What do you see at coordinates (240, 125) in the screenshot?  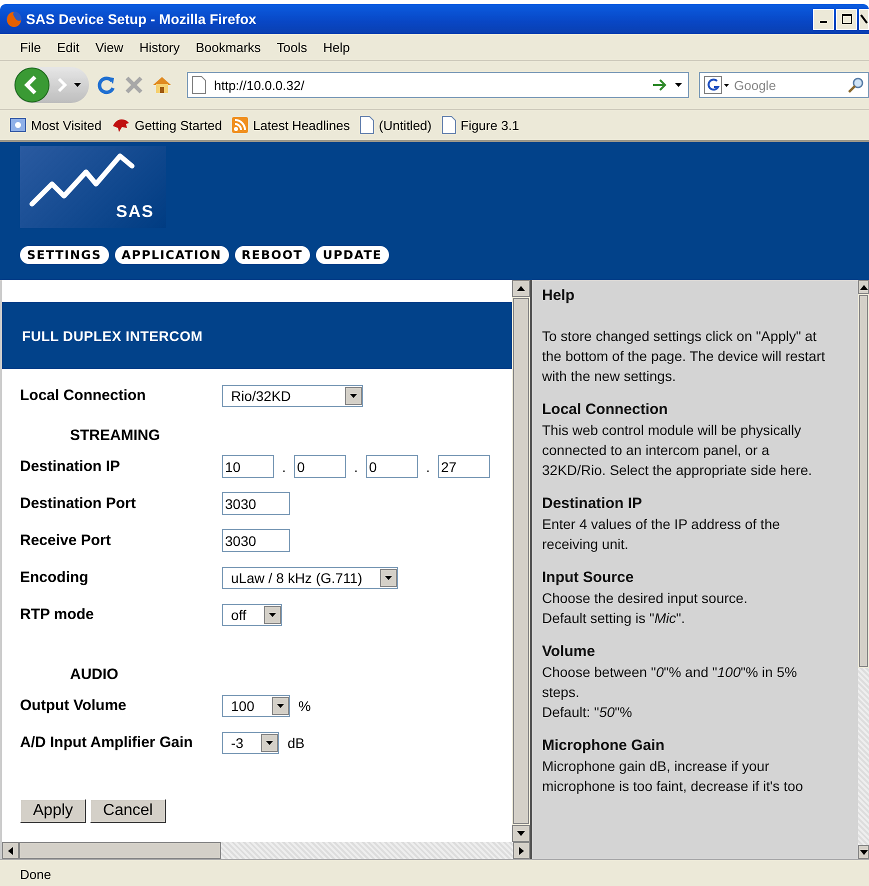 I see `feed-icon` at bounding box center [240, 125].